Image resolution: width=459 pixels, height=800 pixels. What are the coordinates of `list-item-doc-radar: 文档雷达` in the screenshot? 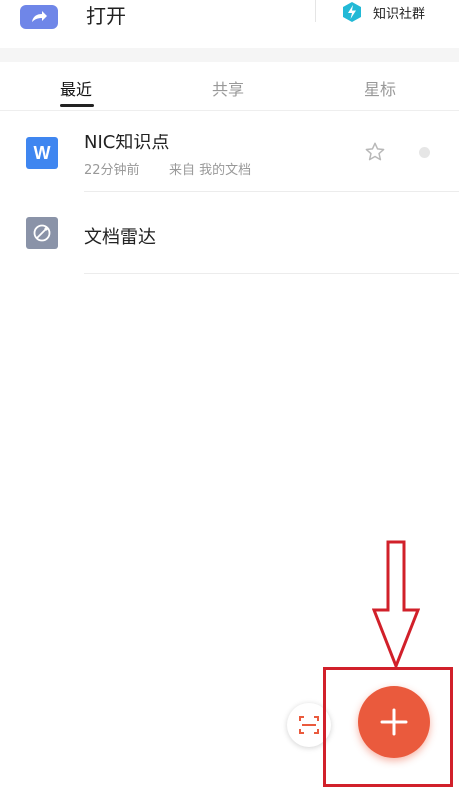 It's located at (229, 233).